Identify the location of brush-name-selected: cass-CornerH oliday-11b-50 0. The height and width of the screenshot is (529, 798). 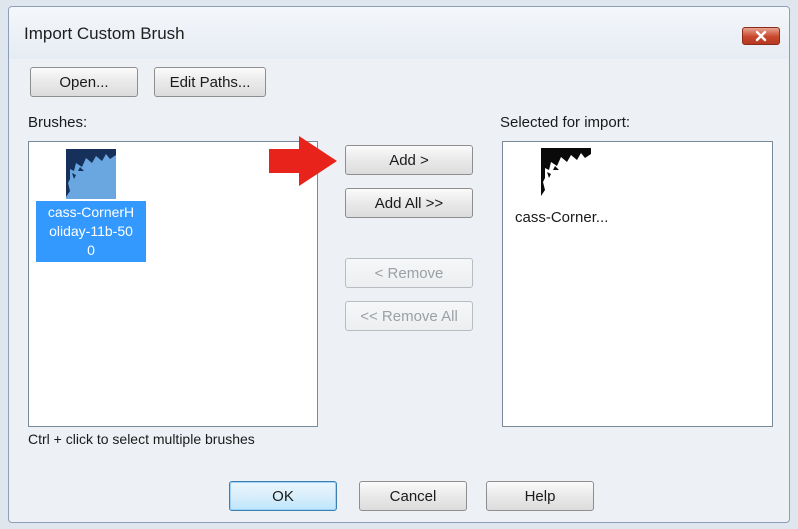
(91, 231).